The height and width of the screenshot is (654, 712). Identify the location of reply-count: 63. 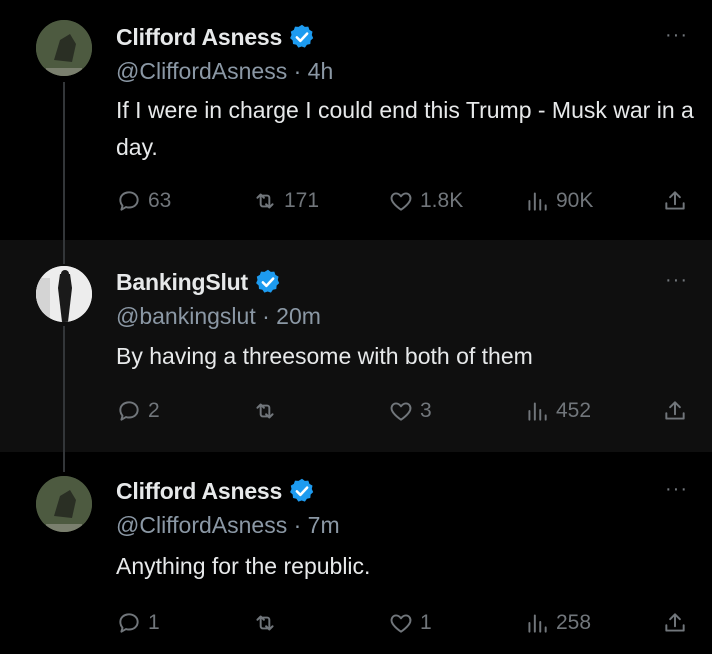
(160, 200).